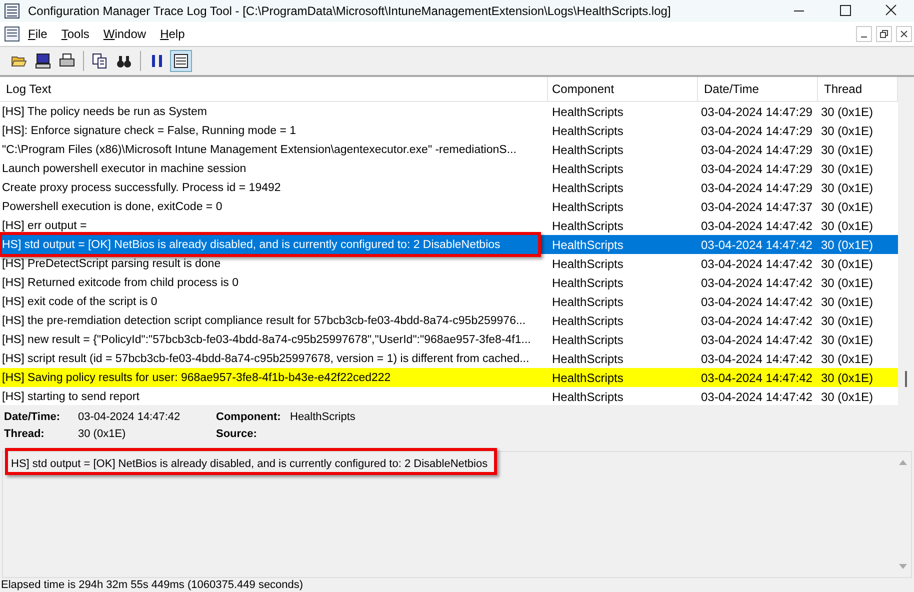  What do you see at coordinates (904, 34) in the screenshot?
I see `close-icon` at bounding box center [904, 34].